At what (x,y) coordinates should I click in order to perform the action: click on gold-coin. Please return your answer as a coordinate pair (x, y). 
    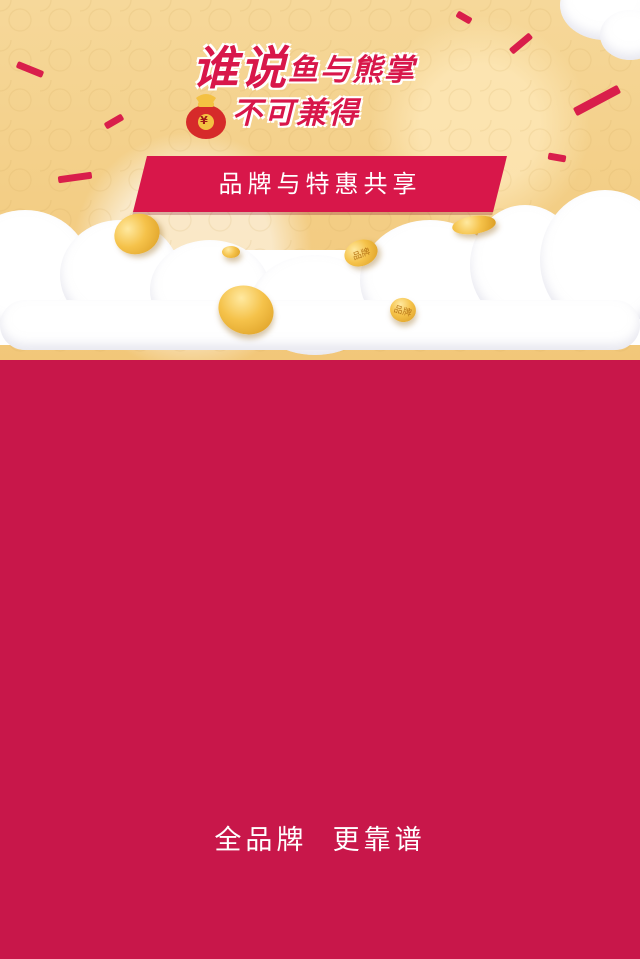
    Looking at the image, I should click on (231, 252).